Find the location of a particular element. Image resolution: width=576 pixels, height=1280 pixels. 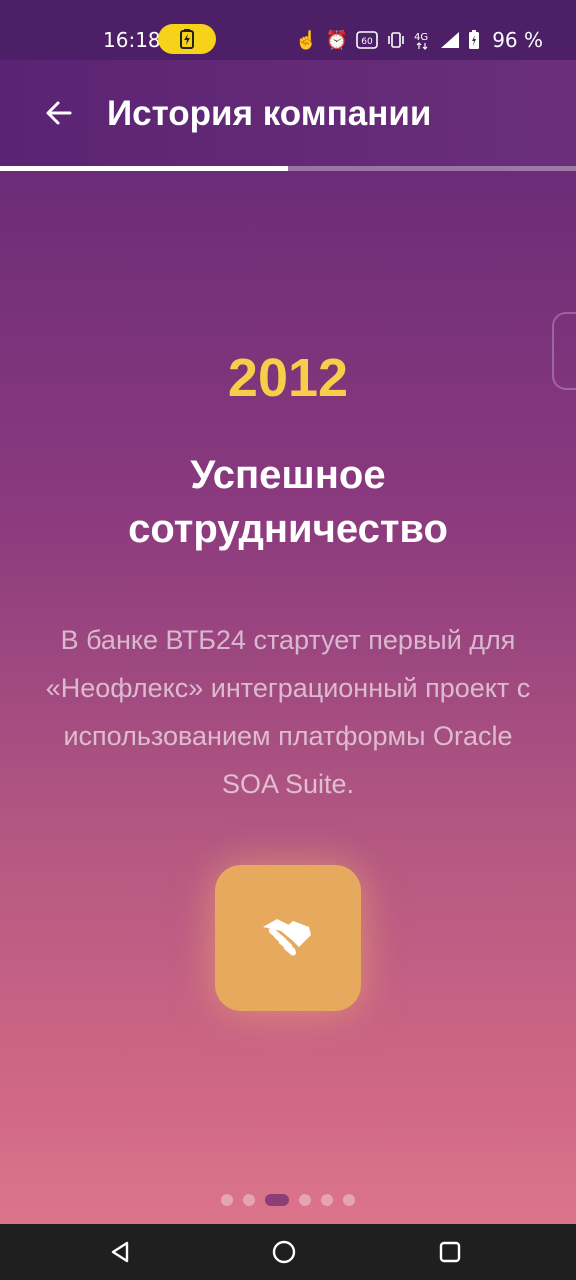

page-title: История компании is located at coordinates (269, 113).